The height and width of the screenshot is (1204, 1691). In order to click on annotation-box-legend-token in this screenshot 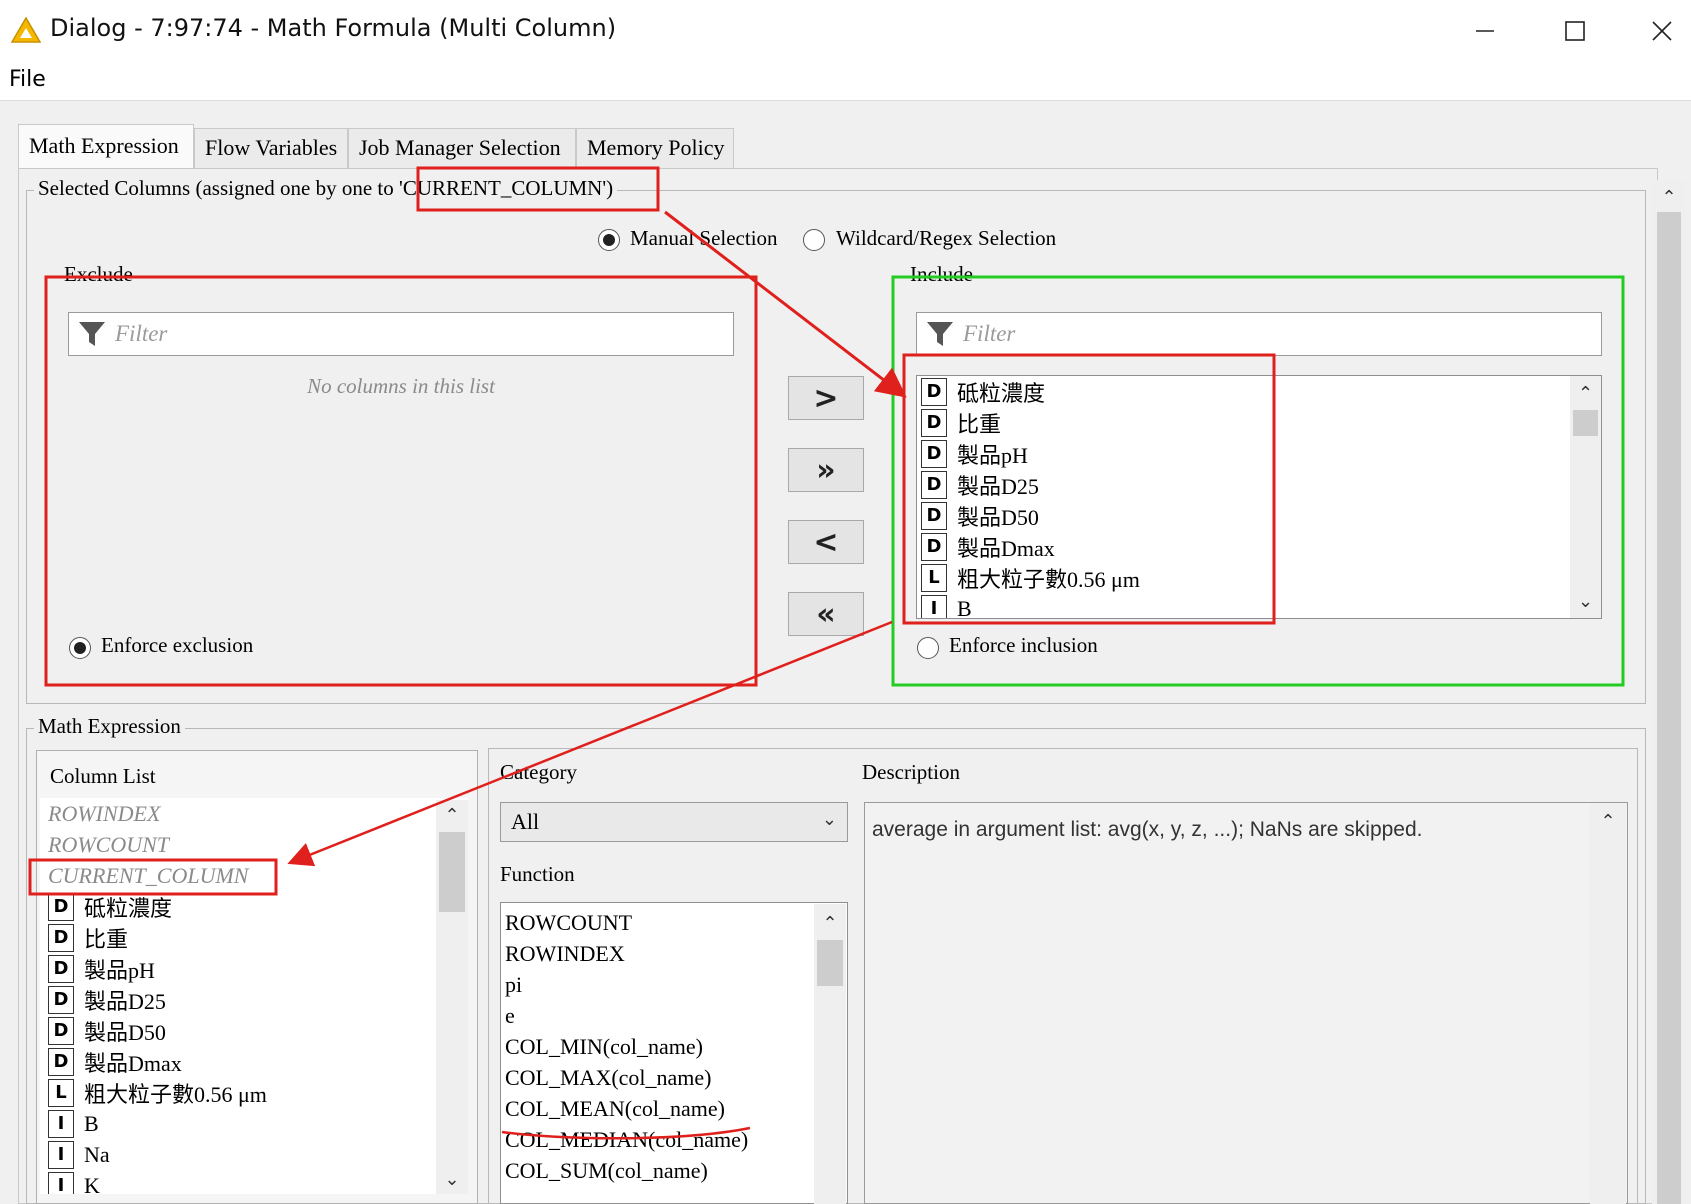, I will do `click(538, 189)`.